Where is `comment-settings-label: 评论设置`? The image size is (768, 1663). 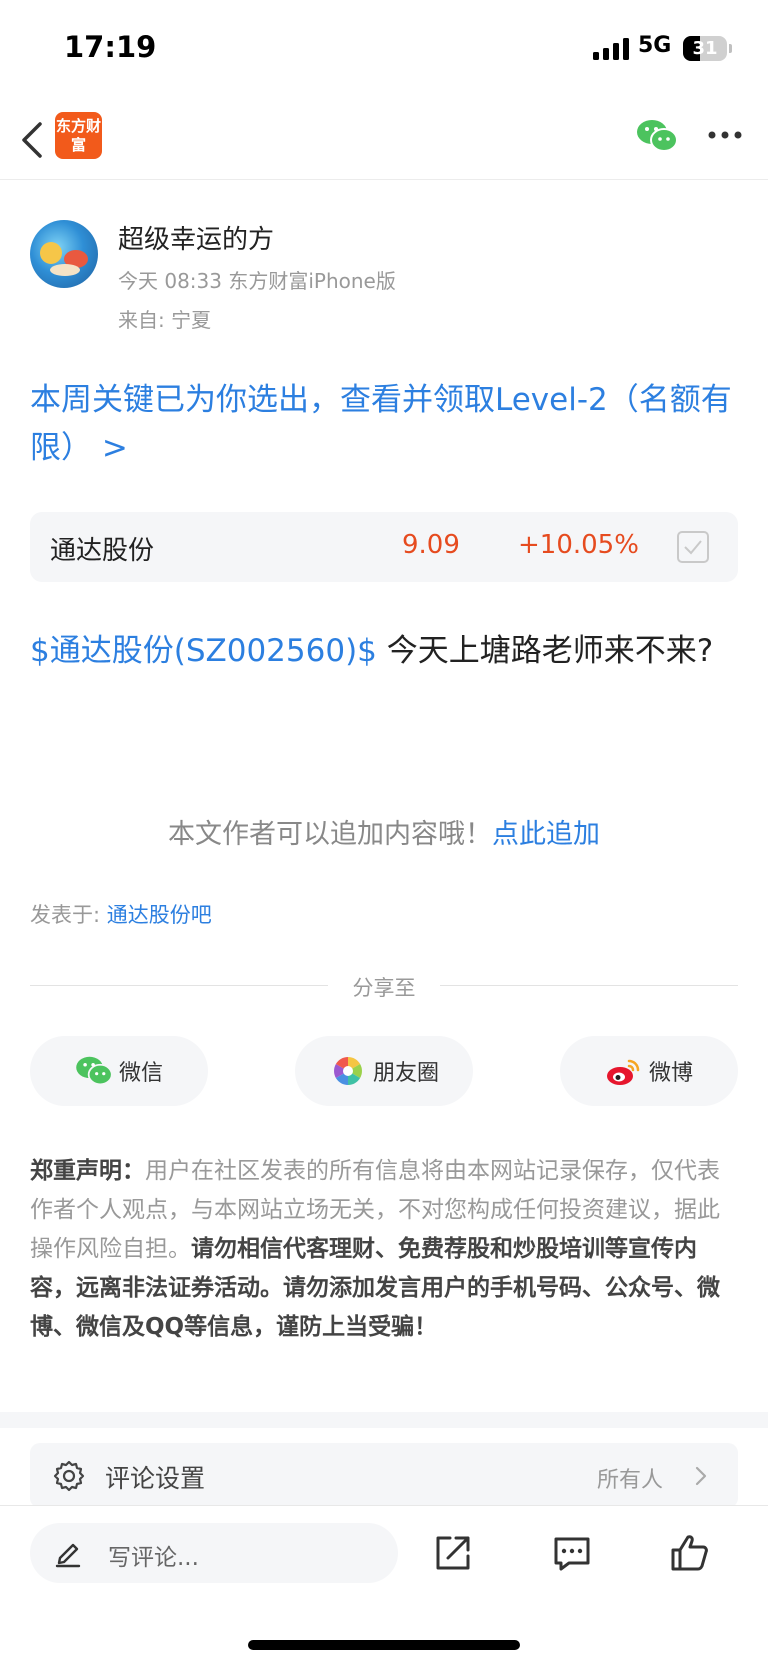 comment-settings-label: 评论设置 is located at coordinates (155, 1478).